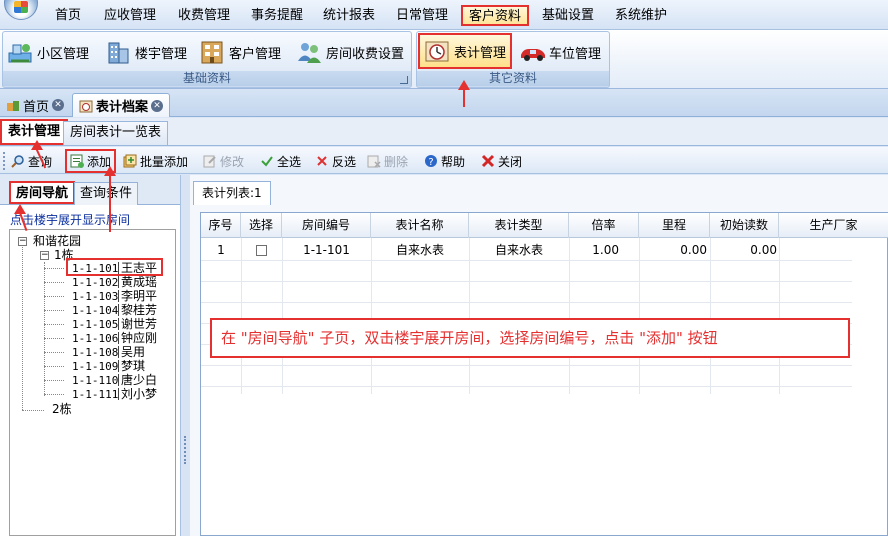  Describe the element at coordinates (221, 225) in the screenshot. I see `column-header: 序号` at that location.